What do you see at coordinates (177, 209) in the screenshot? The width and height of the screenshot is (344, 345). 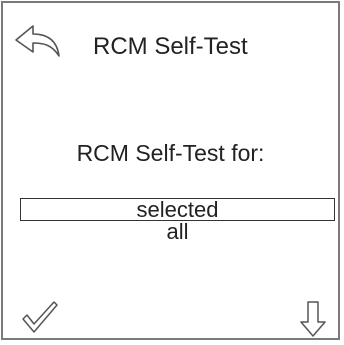 I see `option-selected: selected` at bounding box center [177, 209].